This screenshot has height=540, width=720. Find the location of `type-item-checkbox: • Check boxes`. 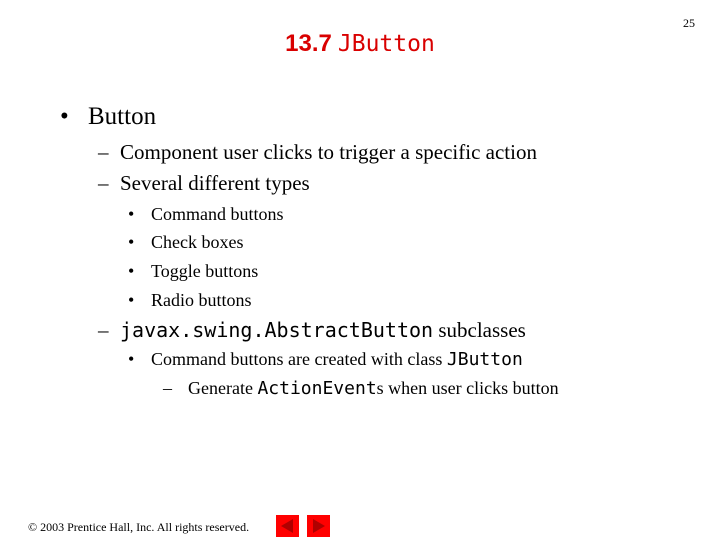

type-item-checkbox: • Check boxes is located at coordinates (185, 242).